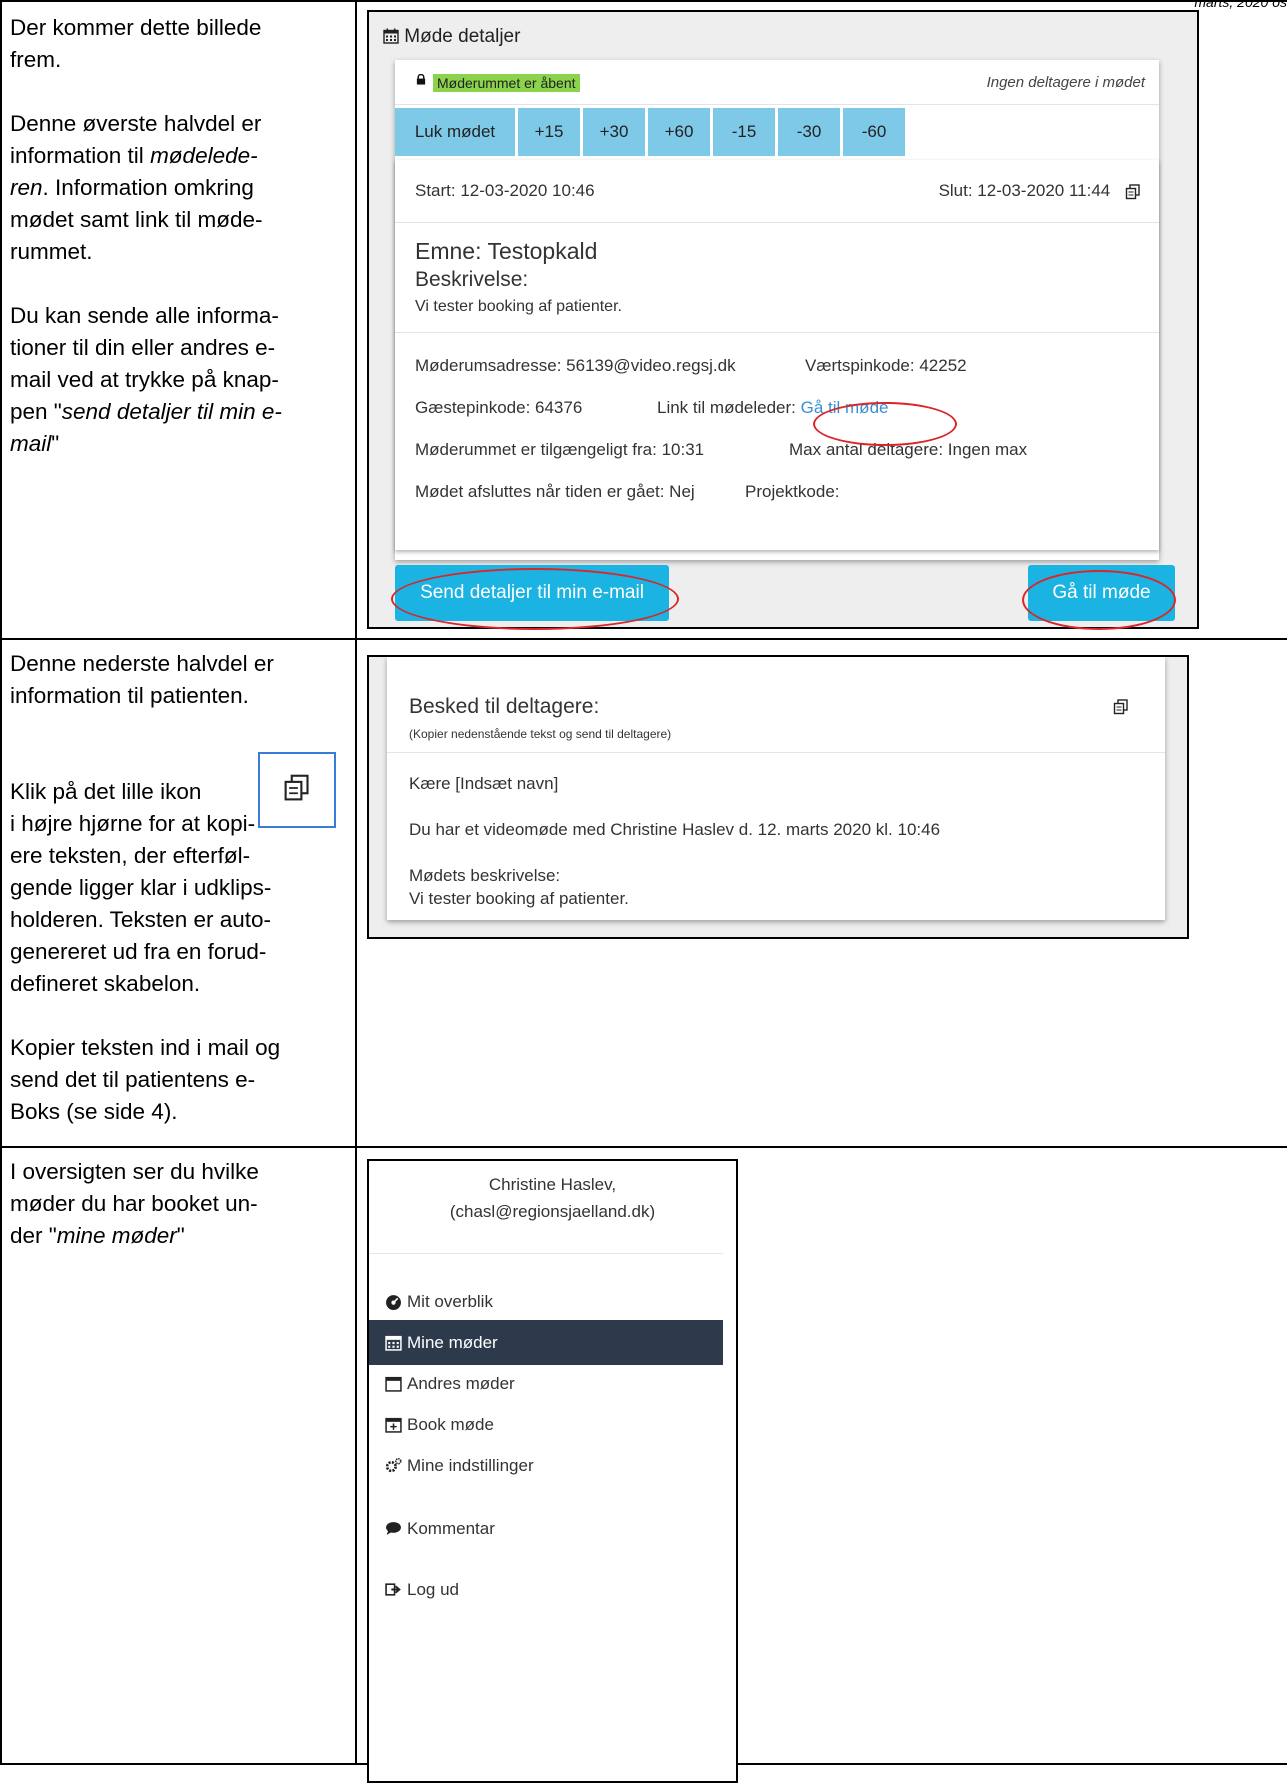  Describe the element at coordinates (679, 132) in the screenshot. I see `extend-60-button: +60` at that location.